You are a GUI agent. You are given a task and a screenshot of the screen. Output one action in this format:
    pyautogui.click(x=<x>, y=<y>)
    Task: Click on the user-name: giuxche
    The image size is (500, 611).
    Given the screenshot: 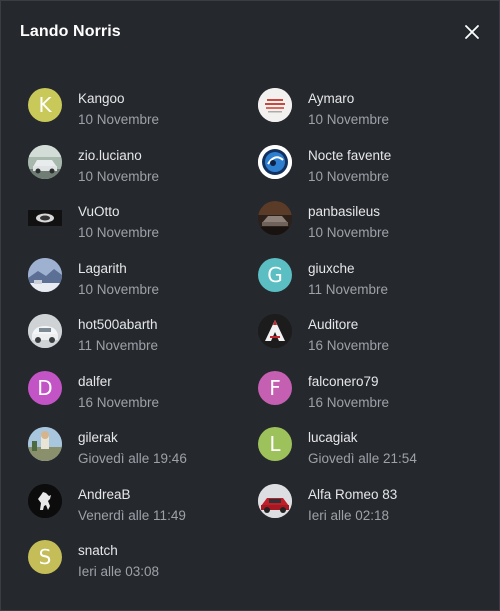 What is the action you would take?
    pyautogui.click(x=331, y=268)
    